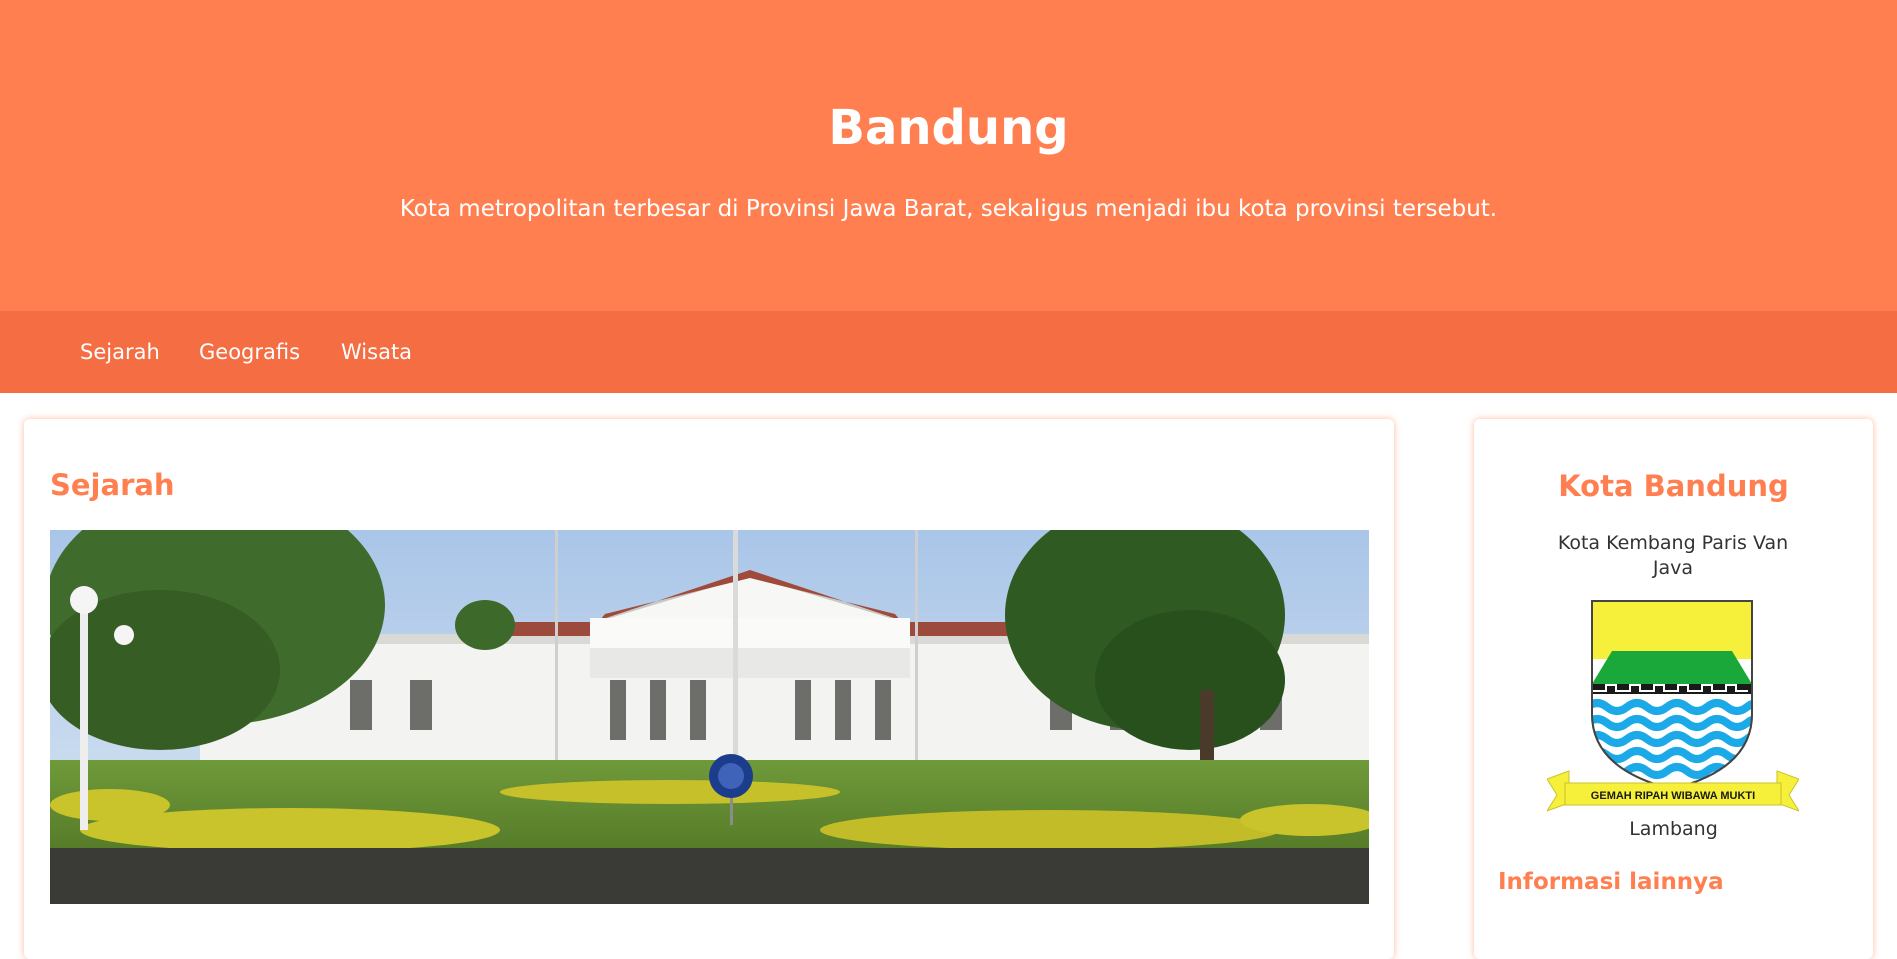  I want to click on sidebar-card: Kota Bandung Kota Kembang Paris Van Java, so click(1673, 689).